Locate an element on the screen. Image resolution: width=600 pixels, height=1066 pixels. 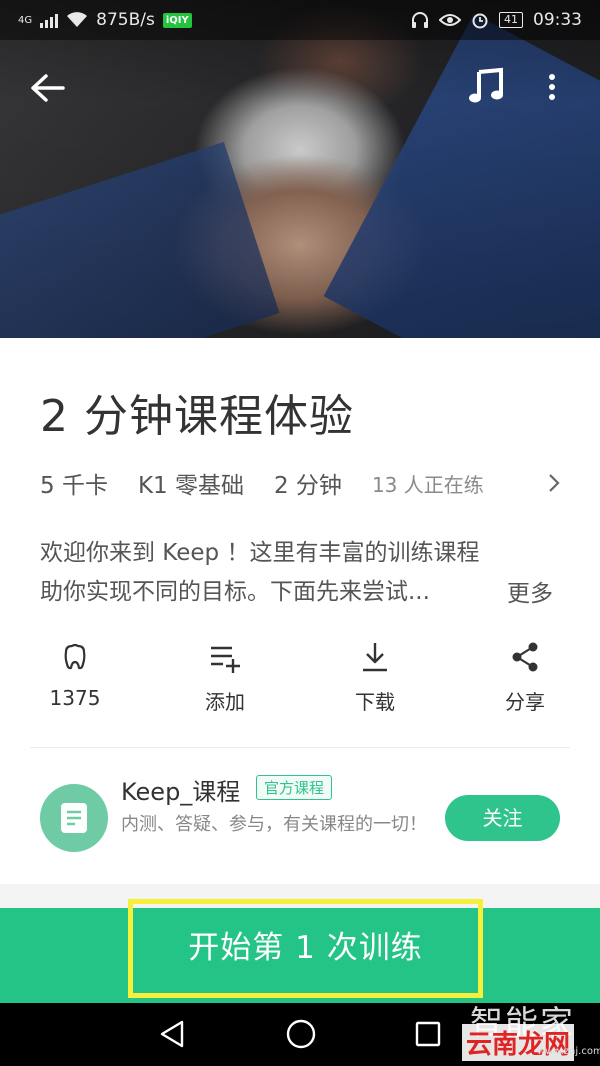
divider is located at coordinates (300, 747).